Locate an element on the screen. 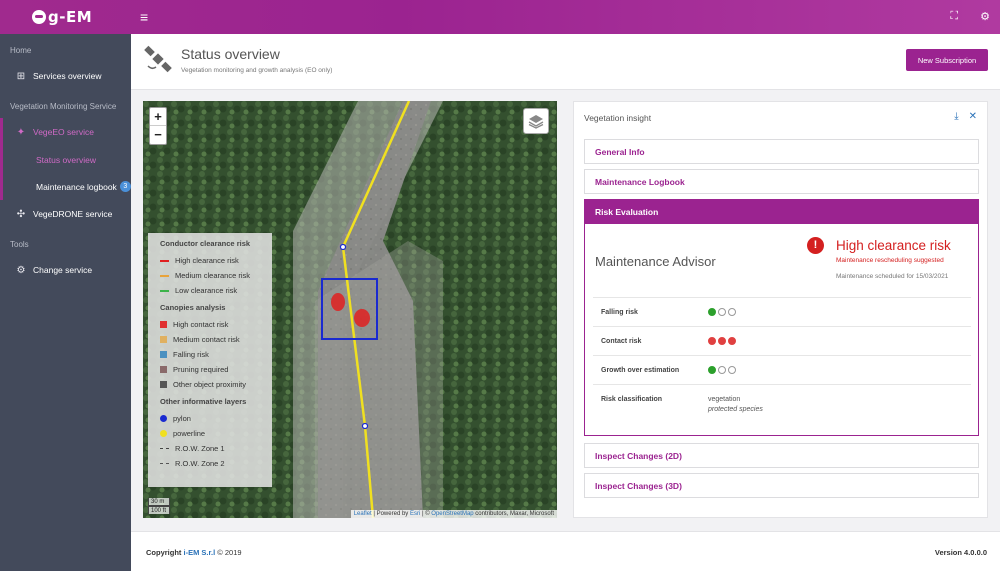 The height and width of the screenshot is (571, 1000). osm-link: OpenStreetMap is located at coordinates (452, 514).